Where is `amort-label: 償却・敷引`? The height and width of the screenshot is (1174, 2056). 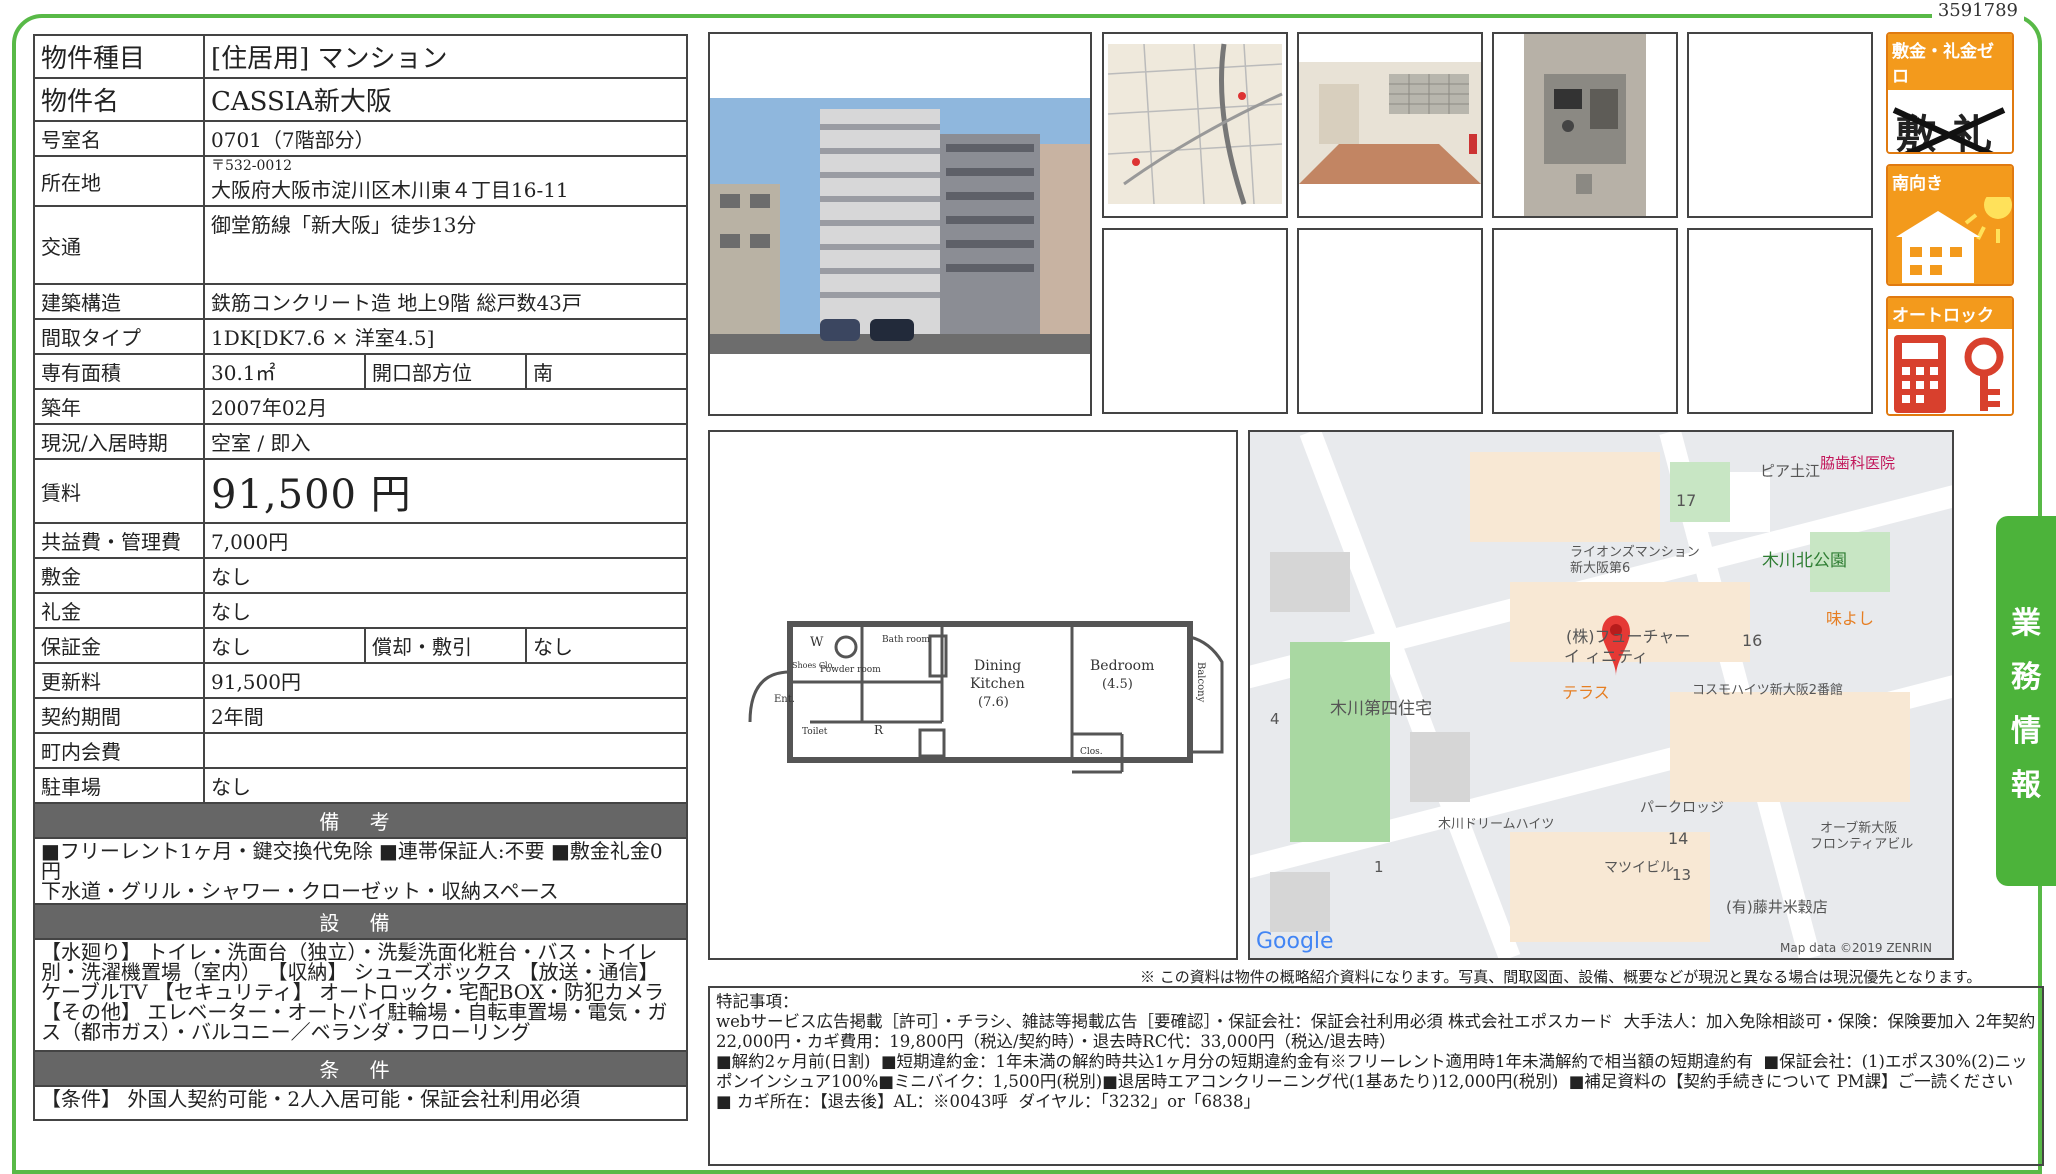
amort-label: 償却・敷引 is located at coordinates (445, 645).